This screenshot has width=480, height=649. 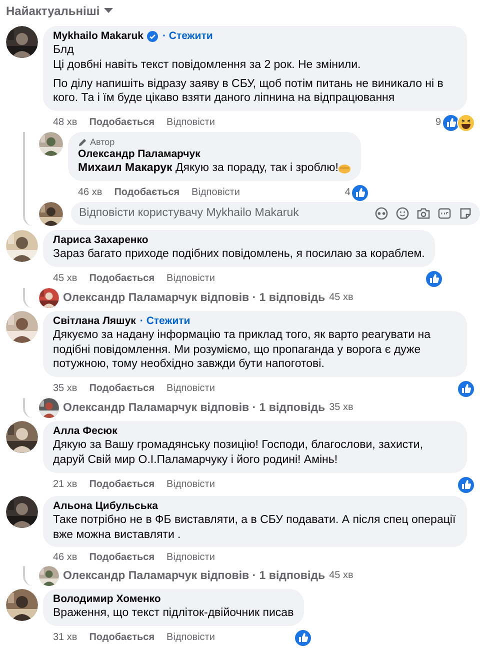 What do you see at coordinates (65, 638) in the screenshot?
I see `comment-time: 31 хв` at bounding box center [65, 638].